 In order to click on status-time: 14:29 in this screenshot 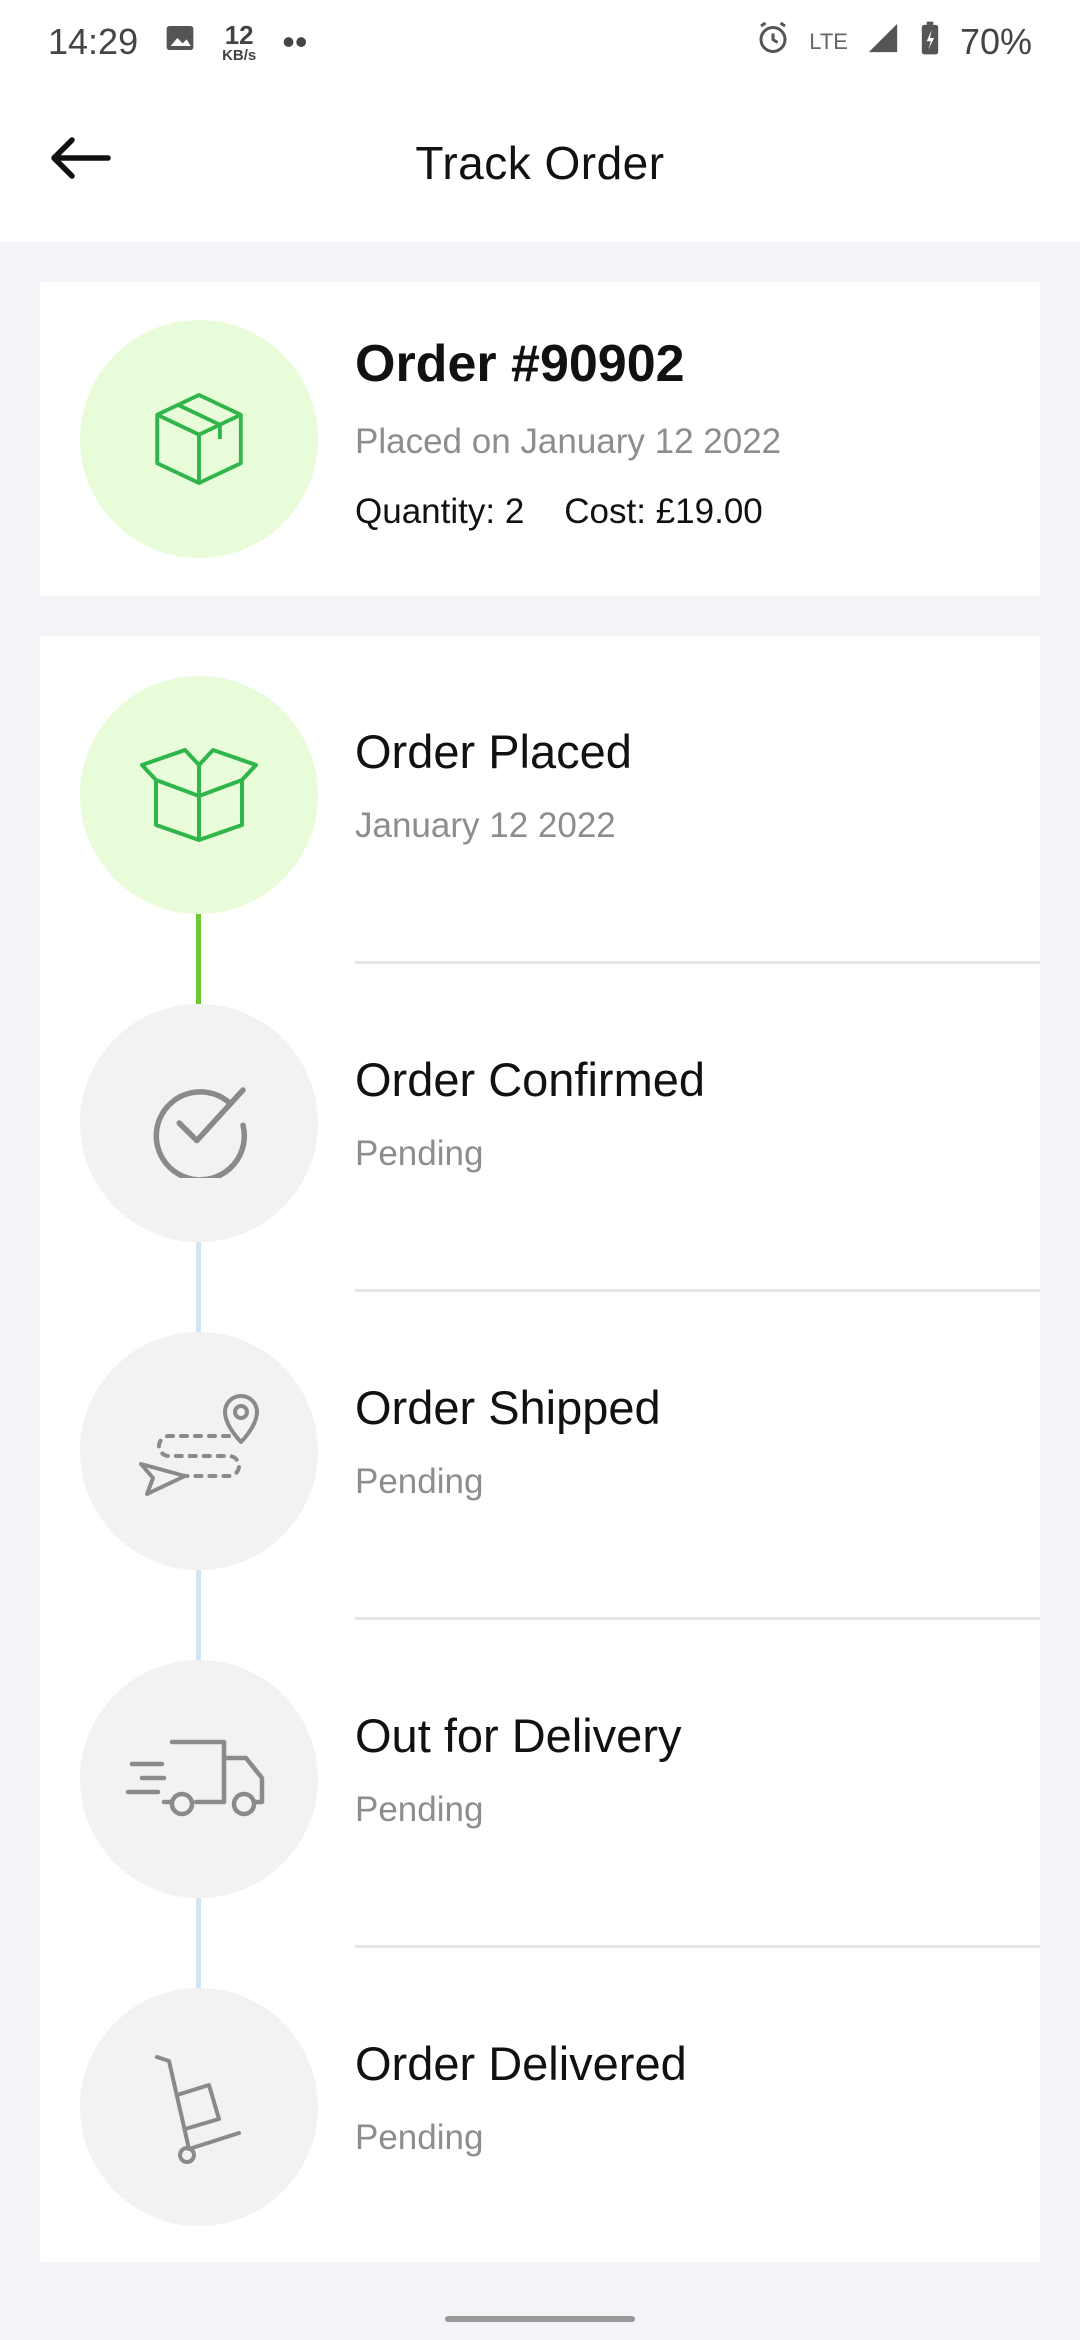, I will do `click(93, 41)`.